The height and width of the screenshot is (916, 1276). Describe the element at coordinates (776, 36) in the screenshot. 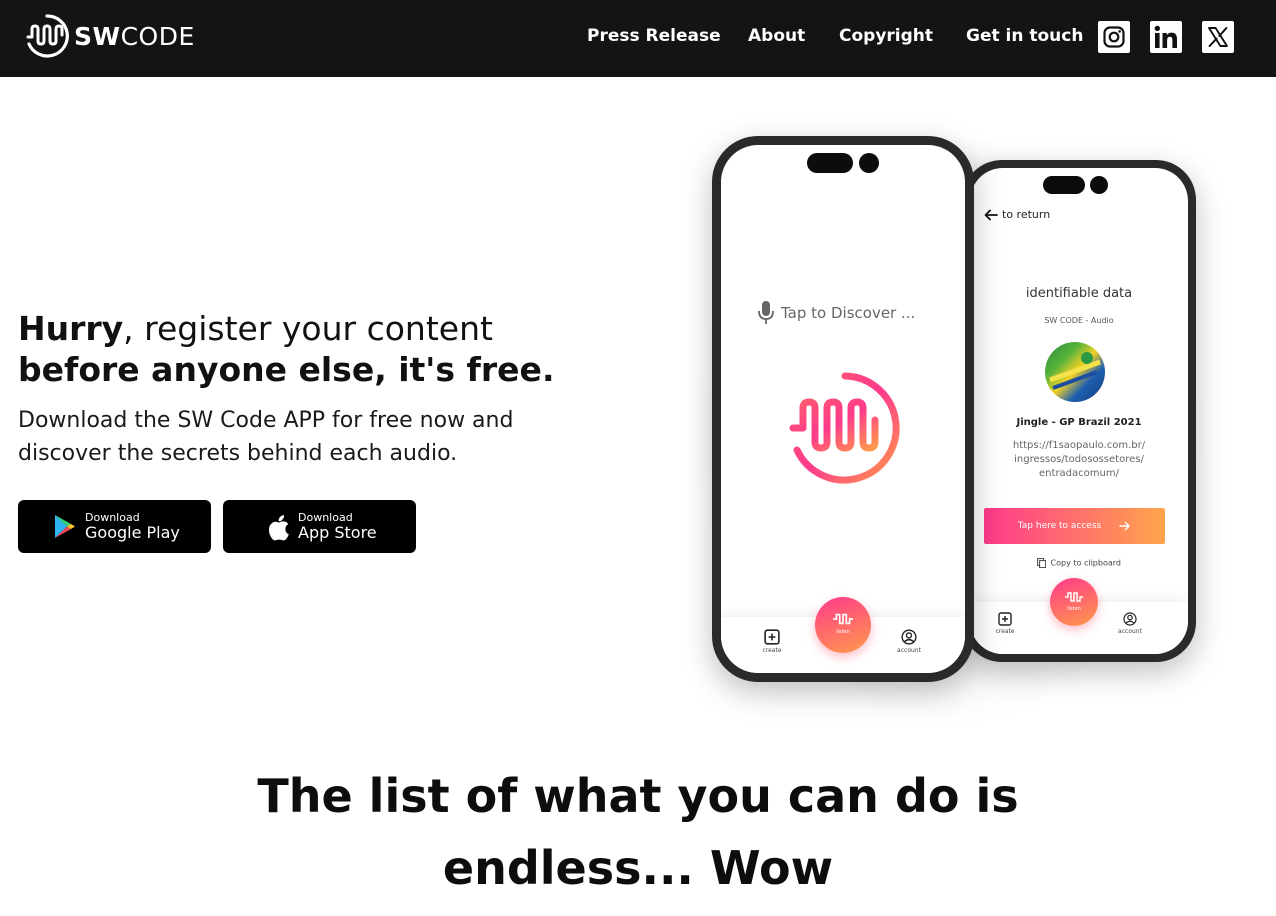

I see `nav-about: About` at that location.